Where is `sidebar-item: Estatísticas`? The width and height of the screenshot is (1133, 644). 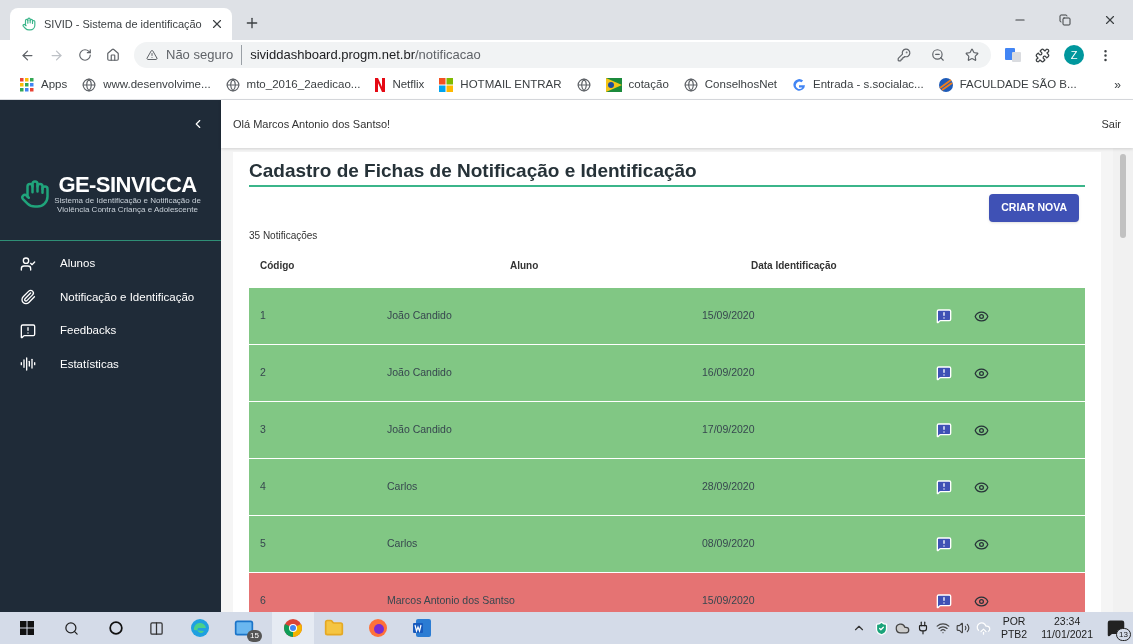
sidebar-item: Estatísticas is located at coordinates (110, 364).